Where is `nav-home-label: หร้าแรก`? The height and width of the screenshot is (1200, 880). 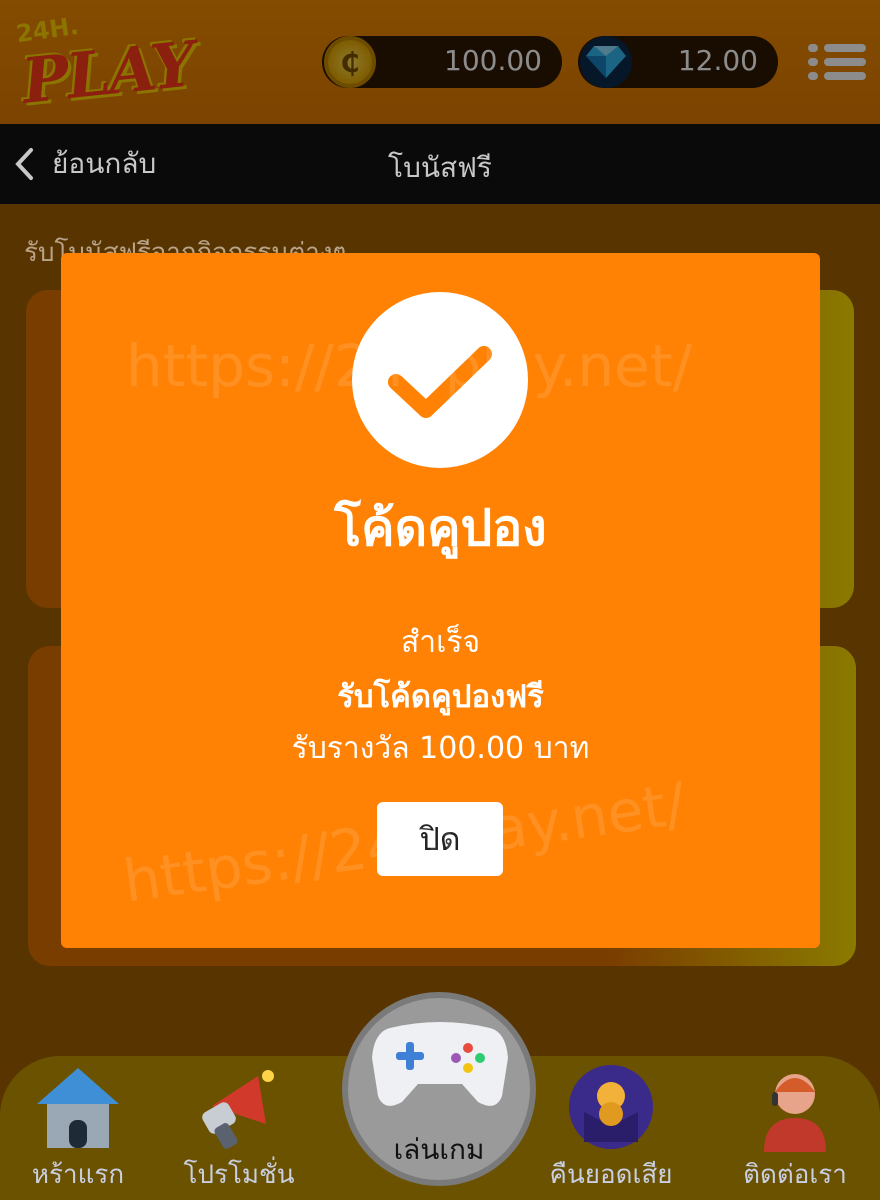
nav-home-label: หร้าแรก is located at coordinates (78, 1175).